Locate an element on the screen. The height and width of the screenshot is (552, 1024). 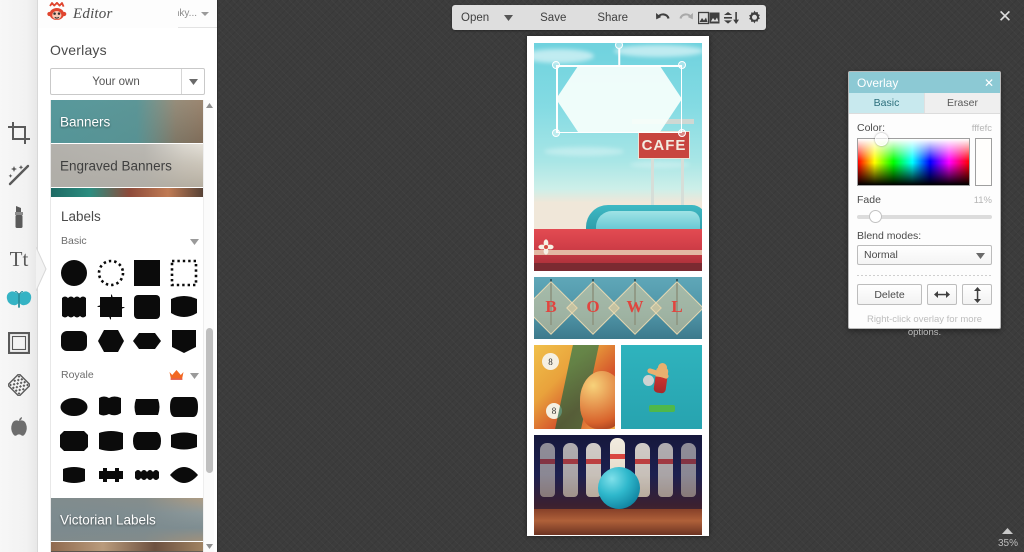
shape-hexagon-wide is located at coordinates (147, 341).